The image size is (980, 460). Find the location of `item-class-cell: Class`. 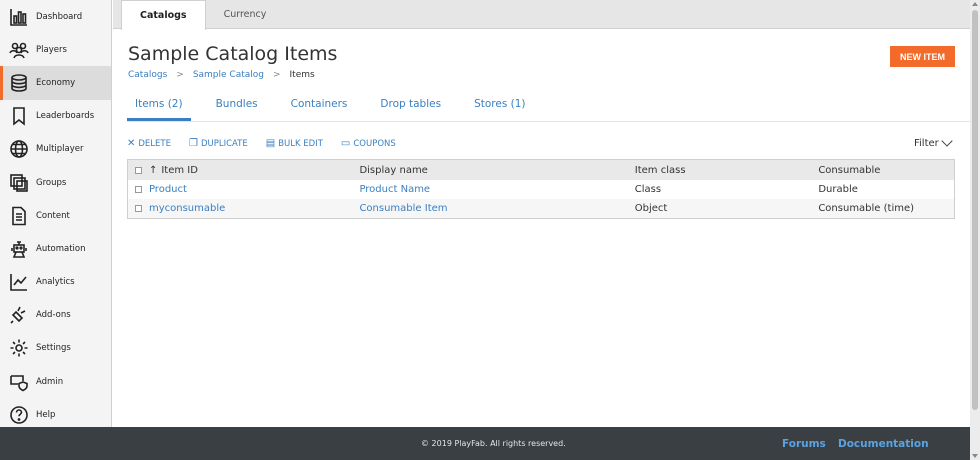

item-class-cell: Class is located at coordinates (648, 189).